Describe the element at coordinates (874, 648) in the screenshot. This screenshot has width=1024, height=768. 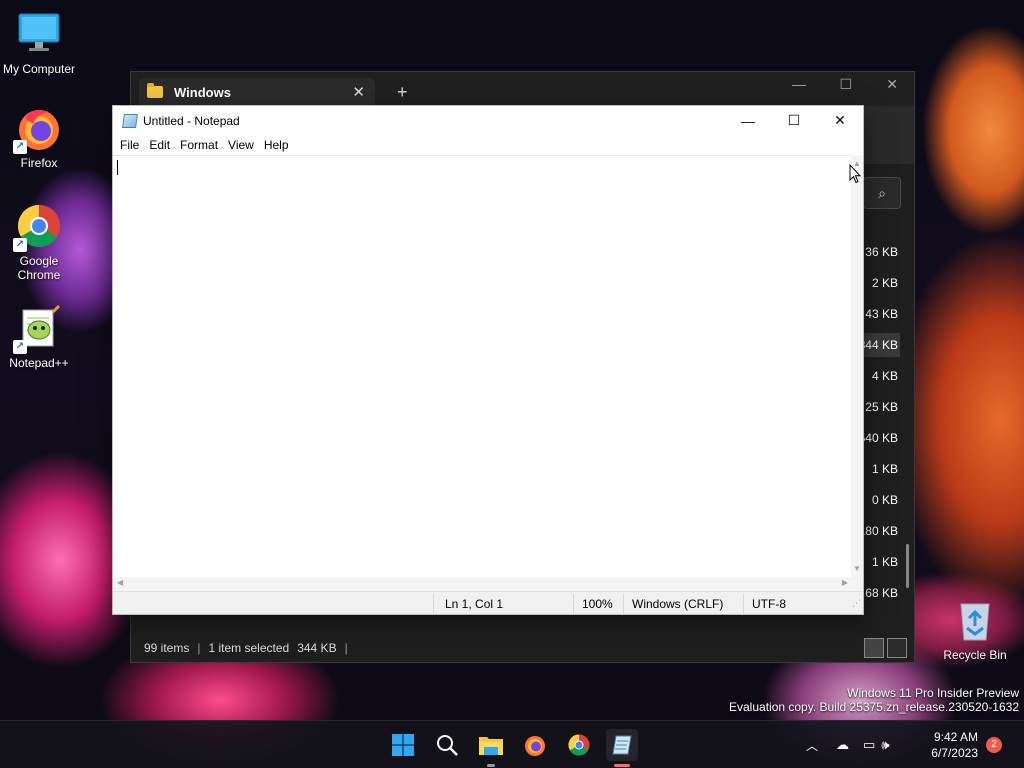
I see `details-view-icon` at that location.